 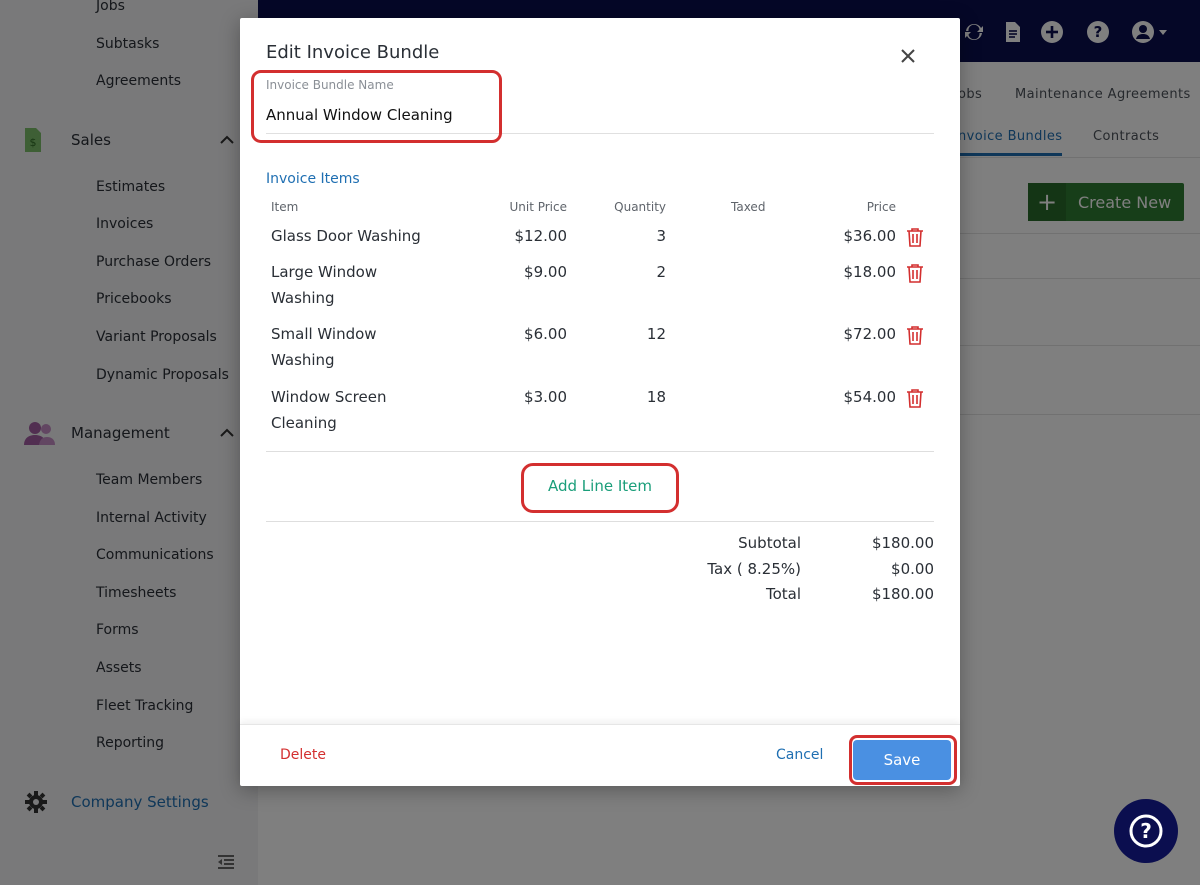 What do you see at coordinates (545, 334) in the screenshot?
I see `table-row-unit-price: $6.00` at bounding box center [545, 334].